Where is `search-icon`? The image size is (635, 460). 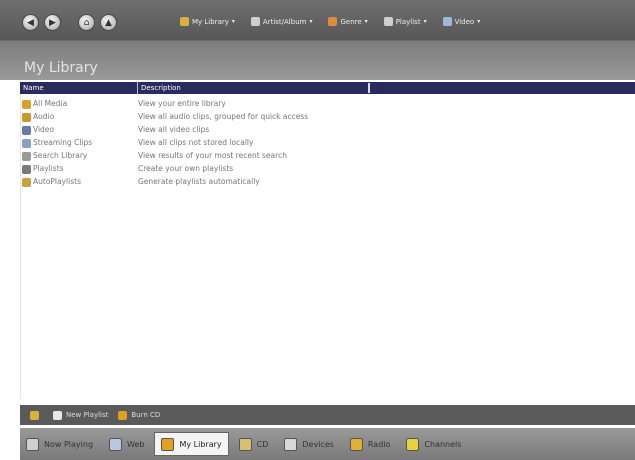
search-icon is located at coordinates (26, 156).